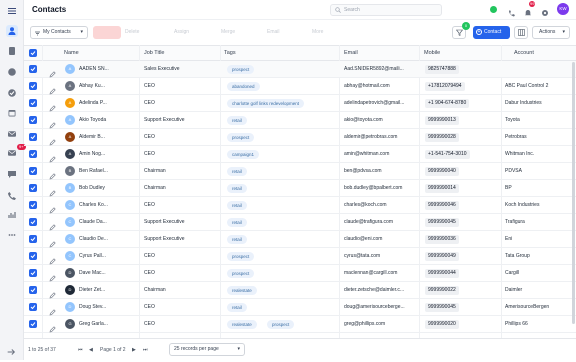 This screenshot has width=576, height=362. What do you see at coordinates (539, 120) in the screenshot?
I see `account-name: Toyota` at bounding box center [539, 120].